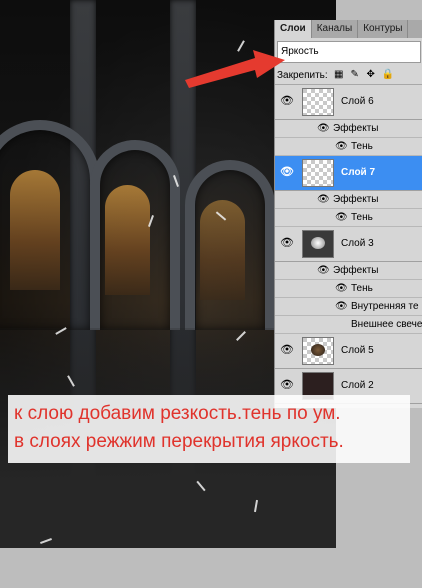  Describe the element at coordinates (385, 306) in the screenshot. I see `effect-name: Внутренняя те` at that location.